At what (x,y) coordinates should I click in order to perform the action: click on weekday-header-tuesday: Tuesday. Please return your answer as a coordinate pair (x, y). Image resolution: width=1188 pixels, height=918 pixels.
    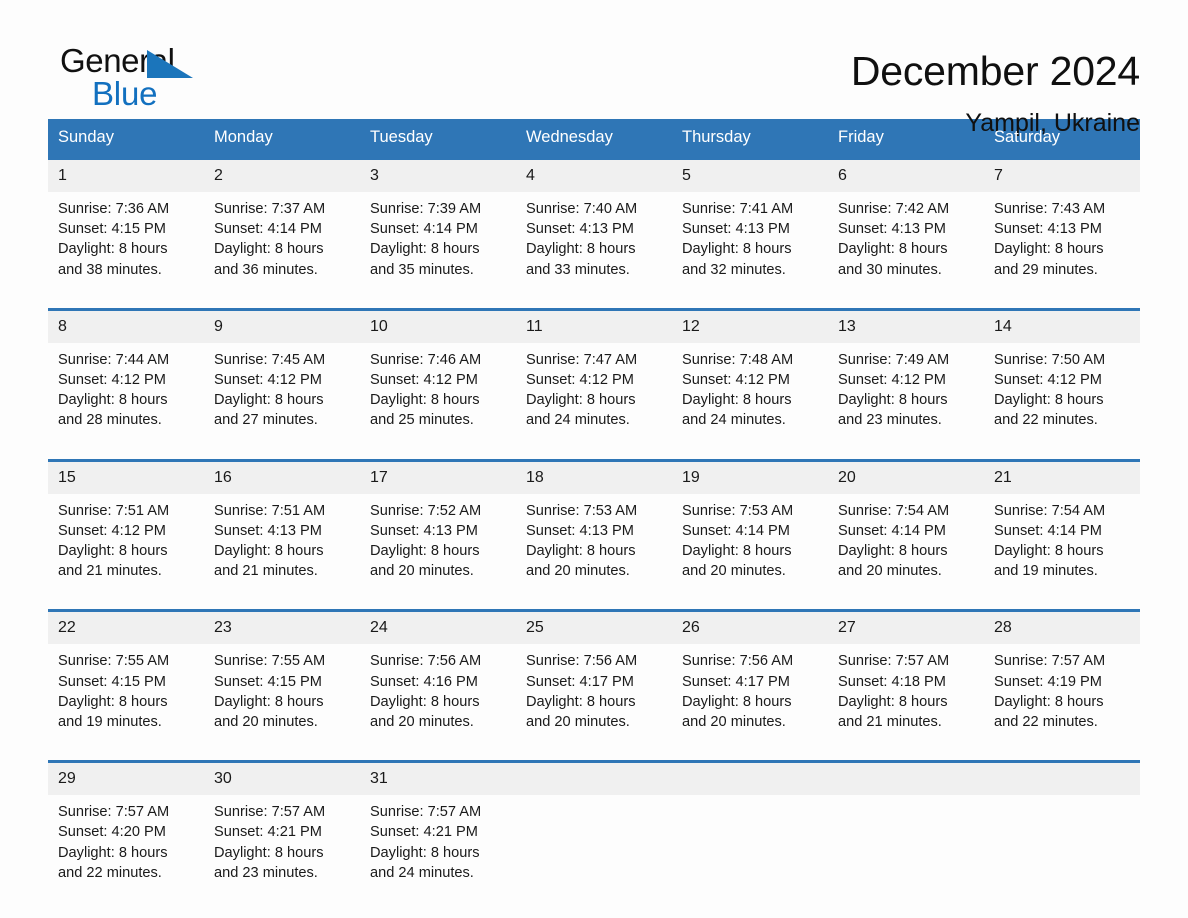
    Looking at the image, I should click on (438, 139).